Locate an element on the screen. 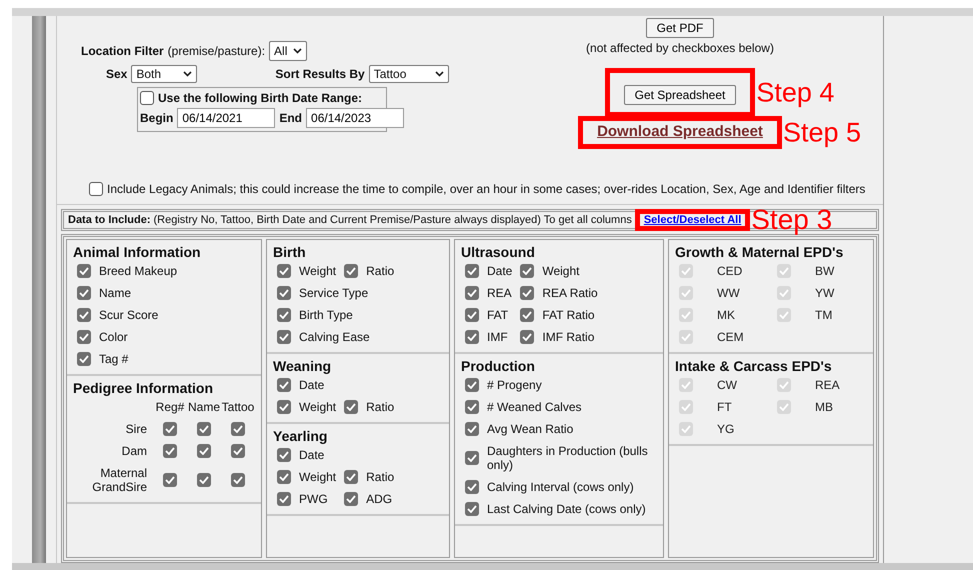 The image size is (973, 570). option-label: Service Type is located at coordinates (333, 293).